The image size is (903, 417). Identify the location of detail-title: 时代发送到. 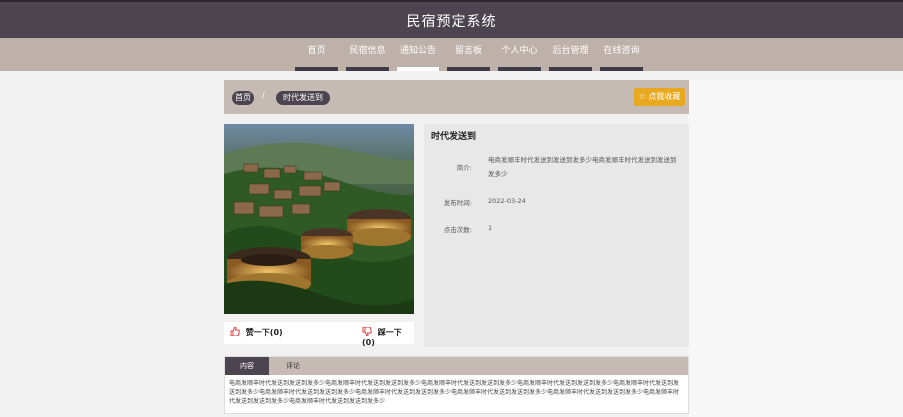
(454, 137).